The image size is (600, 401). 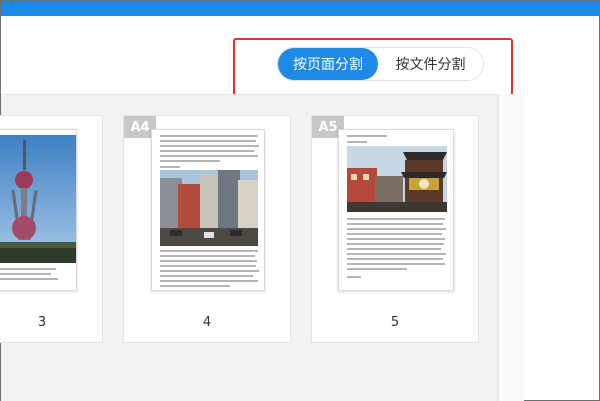 What do you see at coordinates (395, 322) in the screenshot?
I see `page-number: 5` at bounding box center [395, 322].